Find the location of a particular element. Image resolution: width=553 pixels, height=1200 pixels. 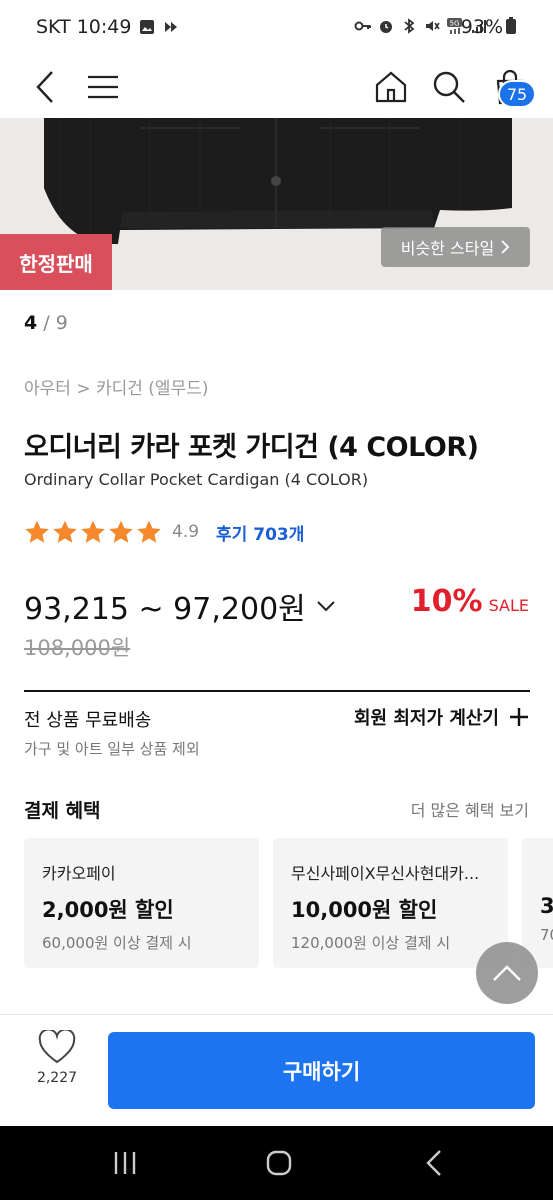

payment-benefits-title: 결제 혜택 is located at coordinates (62, 811).